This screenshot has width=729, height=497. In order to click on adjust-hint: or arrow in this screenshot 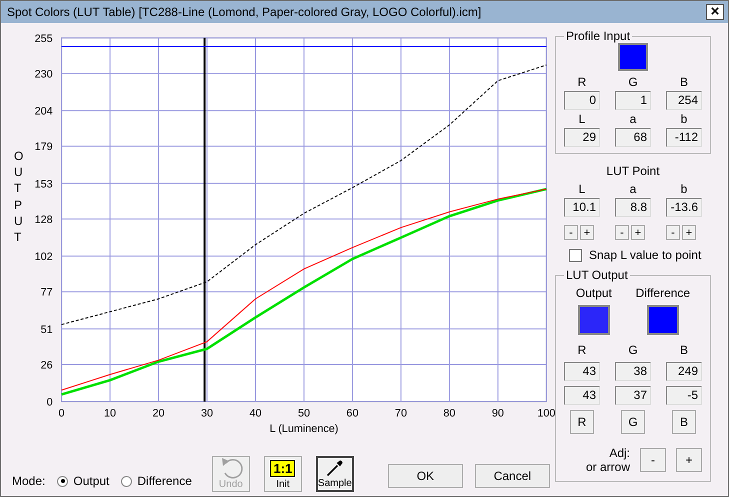, I will do `click(608, 467)`.